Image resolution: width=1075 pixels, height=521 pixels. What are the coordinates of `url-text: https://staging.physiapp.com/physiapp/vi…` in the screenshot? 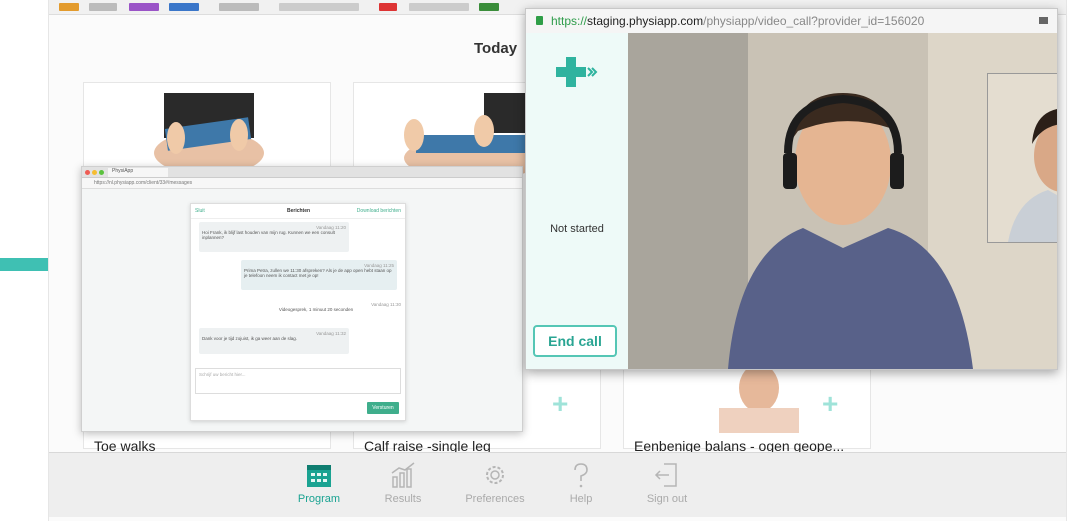 It's located at (737, 21).